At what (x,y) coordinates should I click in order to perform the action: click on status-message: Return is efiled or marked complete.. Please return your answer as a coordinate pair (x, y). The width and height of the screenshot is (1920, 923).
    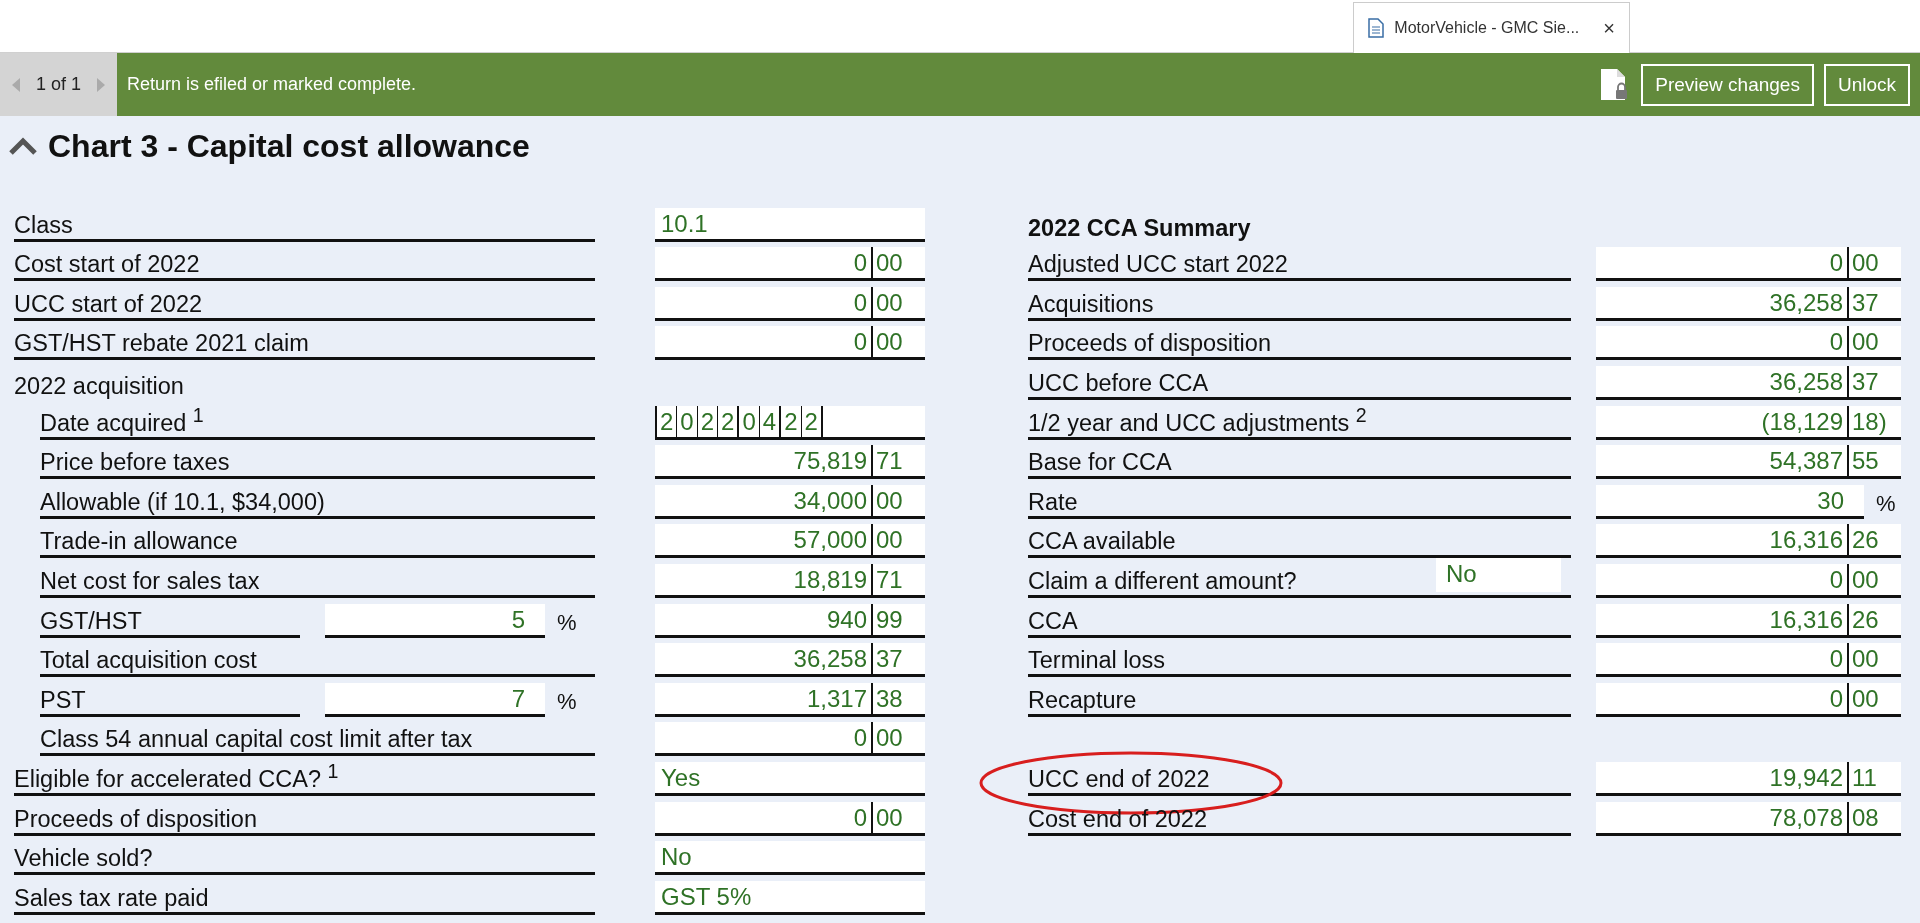
    Looking at the image, I should click on (272, 84).